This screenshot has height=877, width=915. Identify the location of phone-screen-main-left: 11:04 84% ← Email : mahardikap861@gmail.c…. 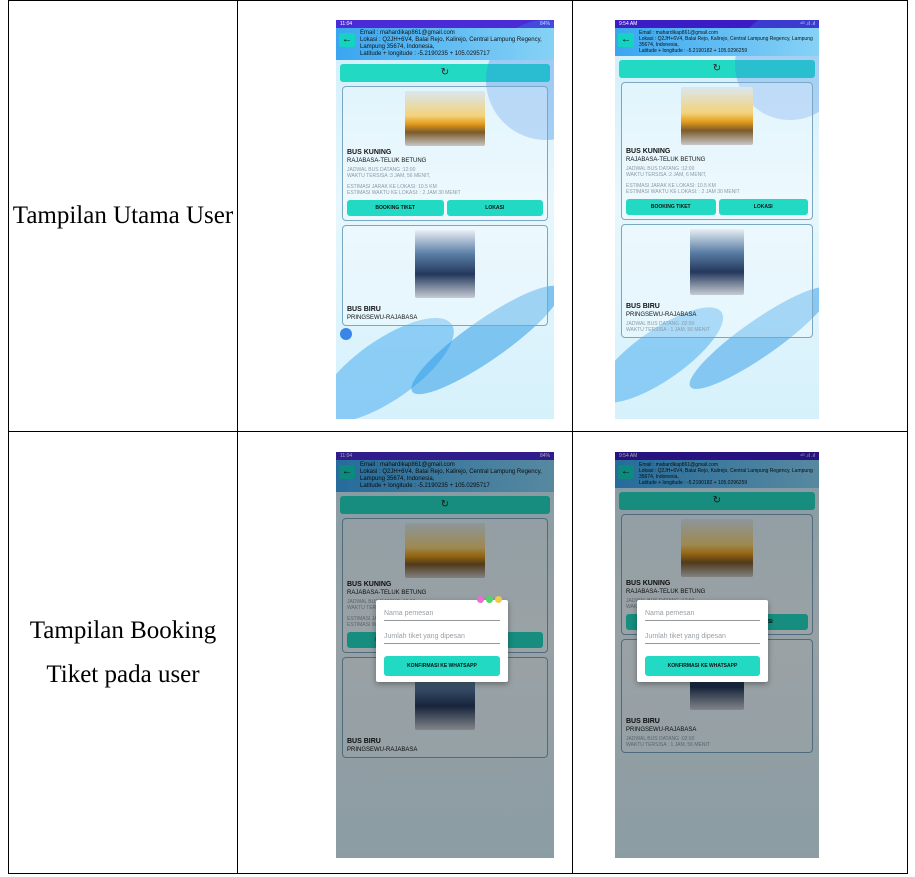
(445, 219).